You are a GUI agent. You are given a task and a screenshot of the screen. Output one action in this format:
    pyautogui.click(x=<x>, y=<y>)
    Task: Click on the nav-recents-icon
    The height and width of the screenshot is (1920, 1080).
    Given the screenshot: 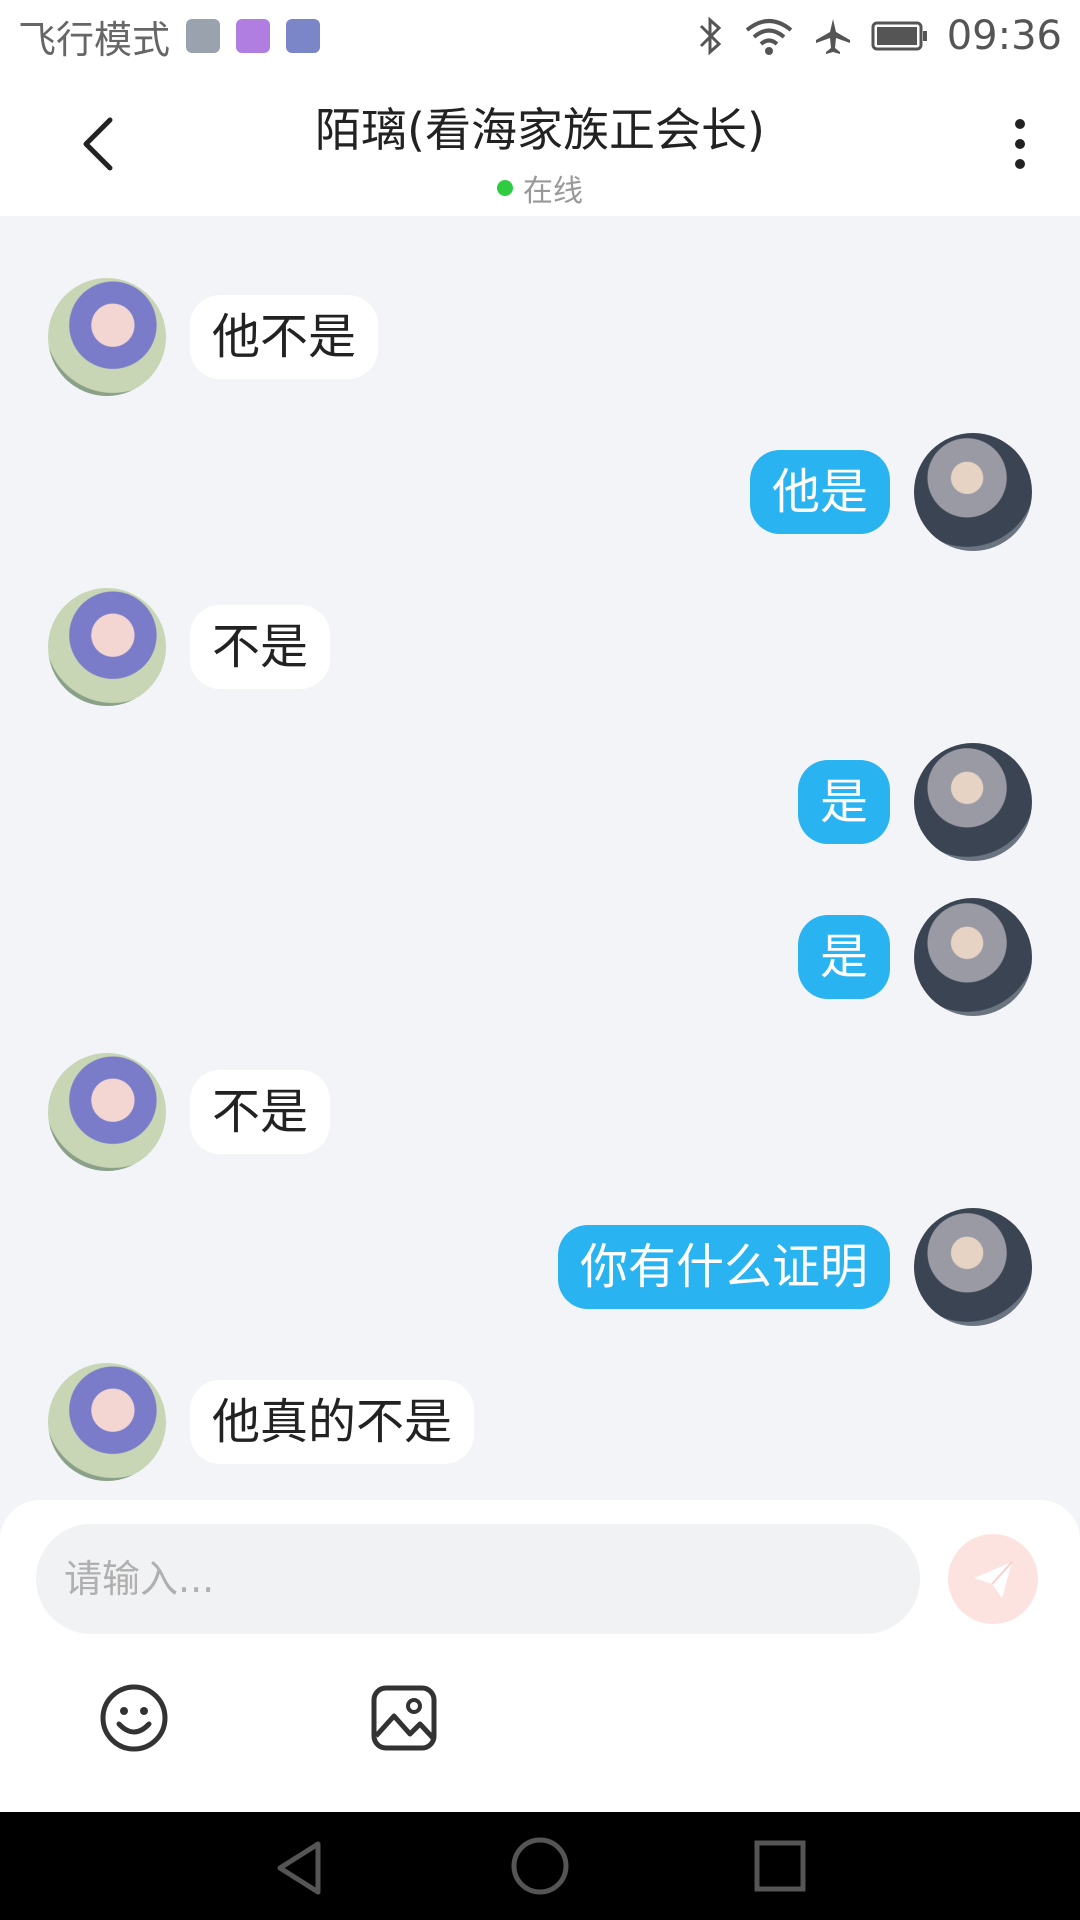 What is the action you would take?
    pyautogui.click(x=780, y=1866)
    